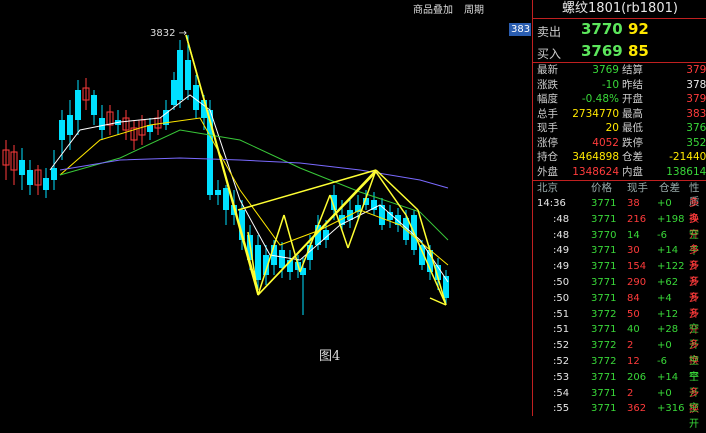 Image resolution: width=706 pixels, height=433 pixels. Describe the element at coordinates (549, 32) in the screenshot. I see `sell-label: 卖出` at that location.